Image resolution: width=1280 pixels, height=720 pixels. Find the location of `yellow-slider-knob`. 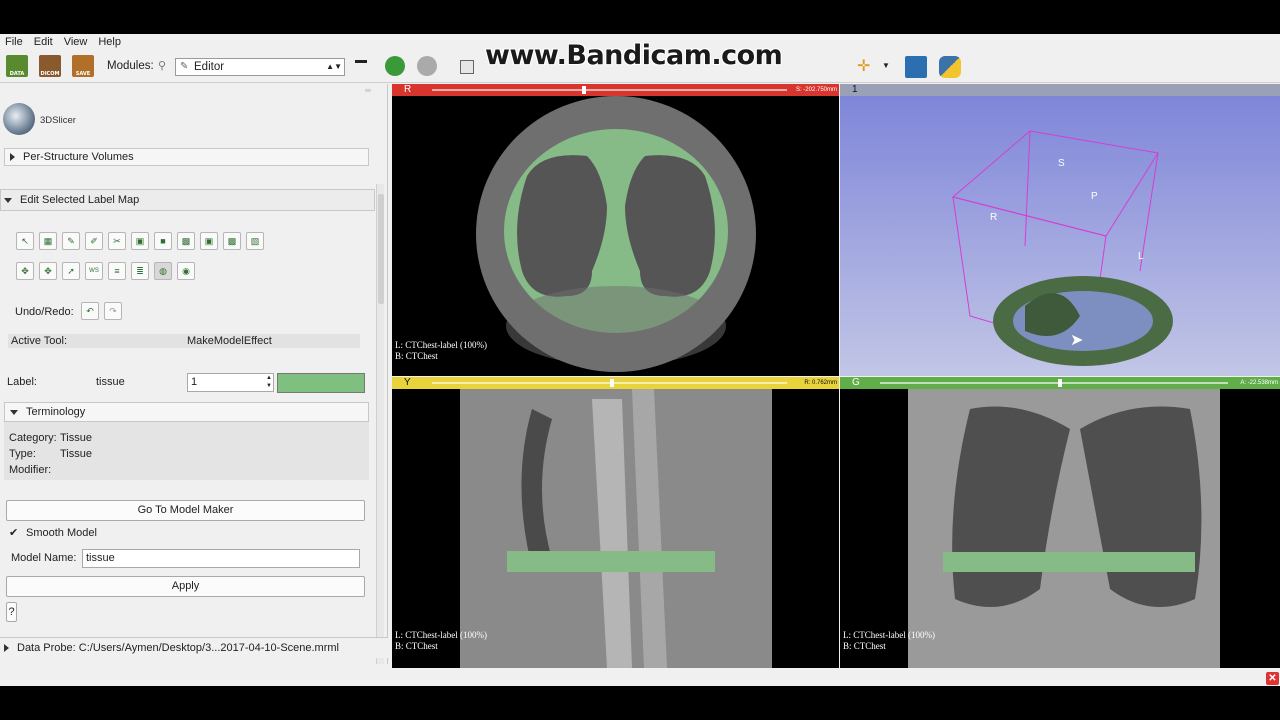

yellow-slider-knob is located at coordinates (612, 383).